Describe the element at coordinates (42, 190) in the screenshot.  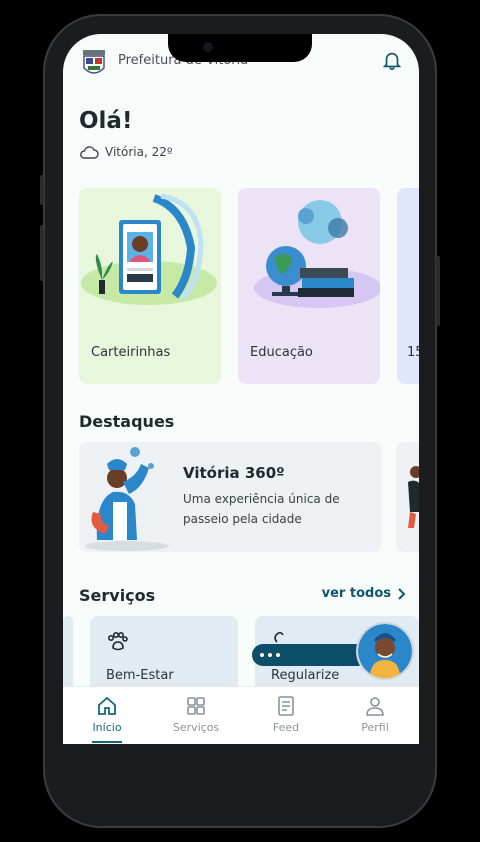
I see `side-button` at that location.